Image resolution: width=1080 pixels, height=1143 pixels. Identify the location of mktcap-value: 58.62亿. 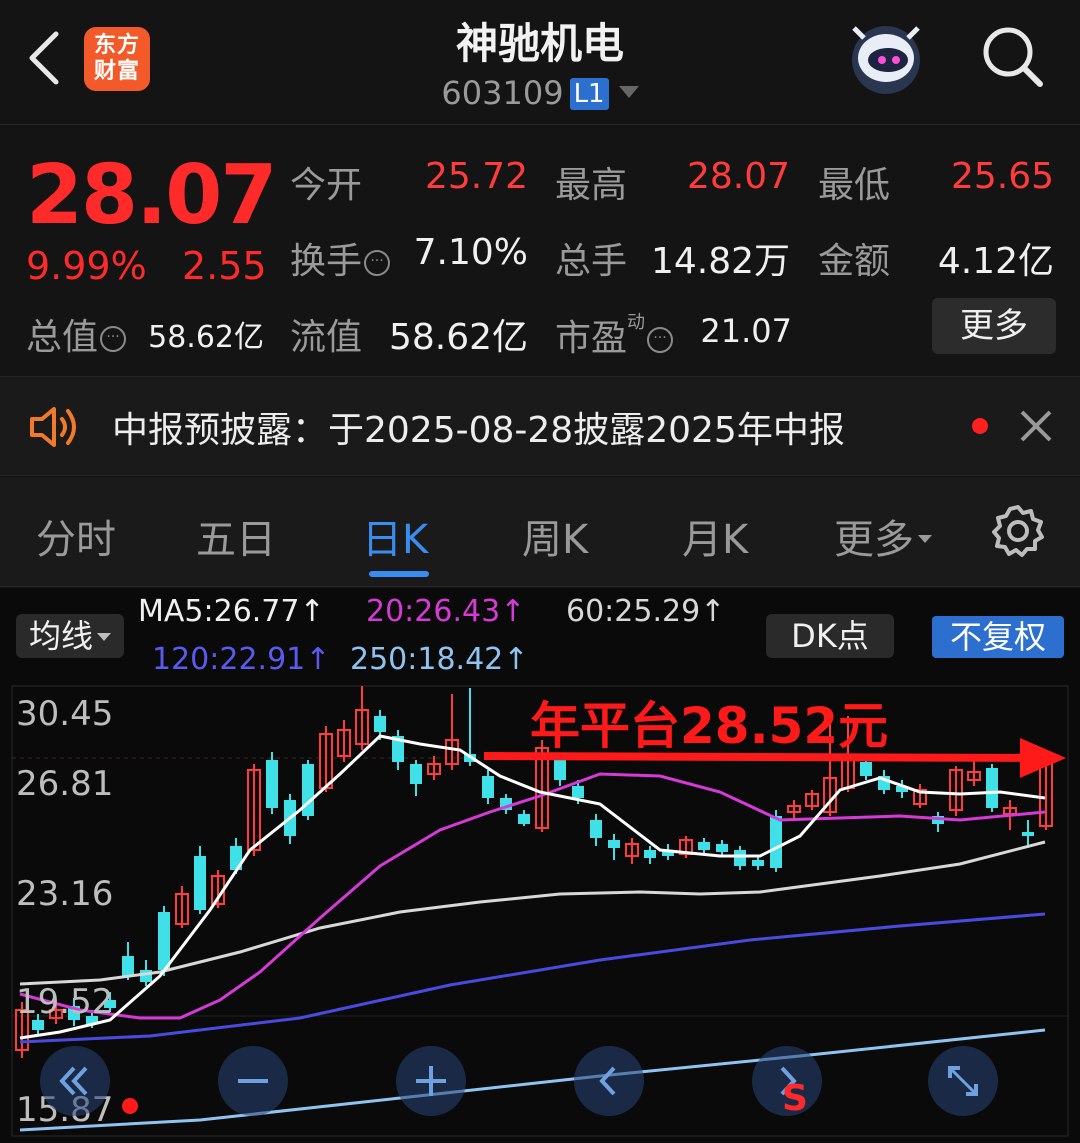
(206, 337).